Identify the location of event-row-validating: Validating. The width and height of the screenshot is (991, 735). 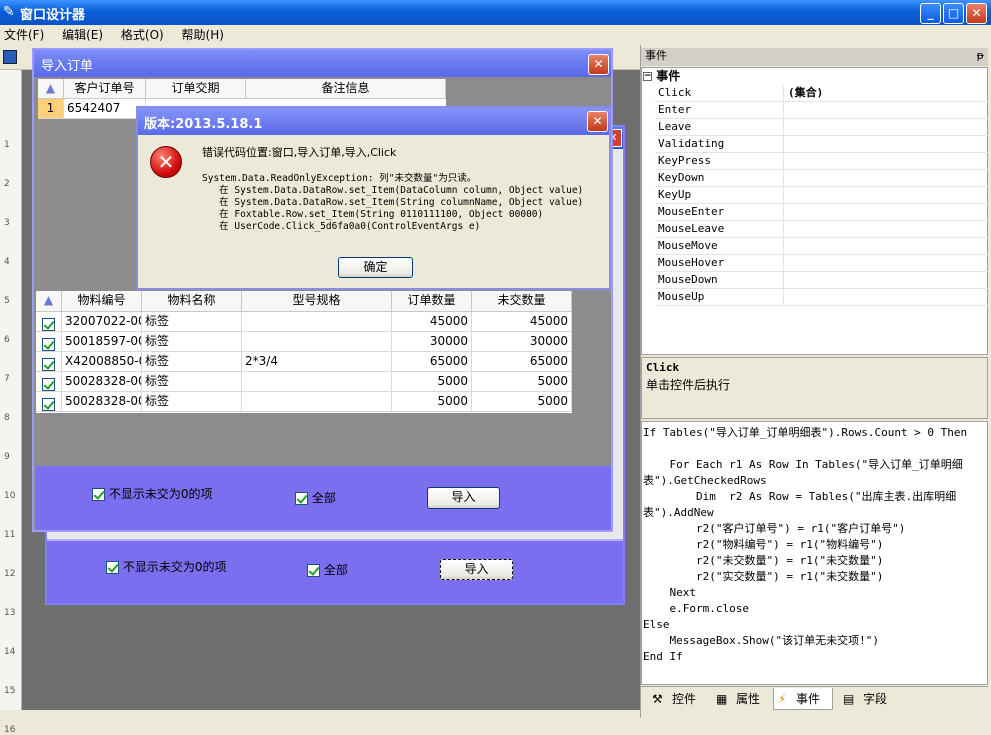
(821, 144).